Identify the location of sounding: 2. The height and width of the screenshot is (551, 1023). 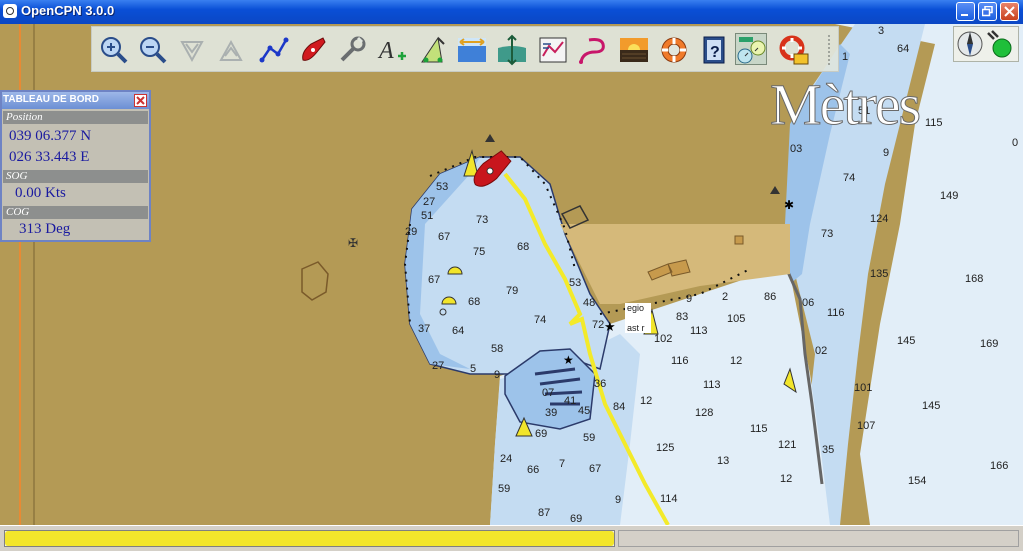
(725, 297).